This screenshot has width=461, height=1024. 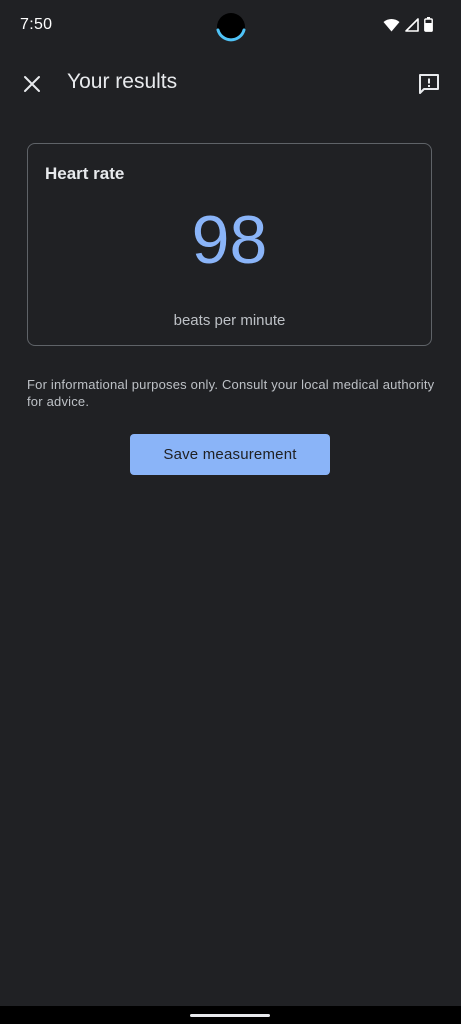 I want to click on status-time: 7:50, so click(x=36, y=24).